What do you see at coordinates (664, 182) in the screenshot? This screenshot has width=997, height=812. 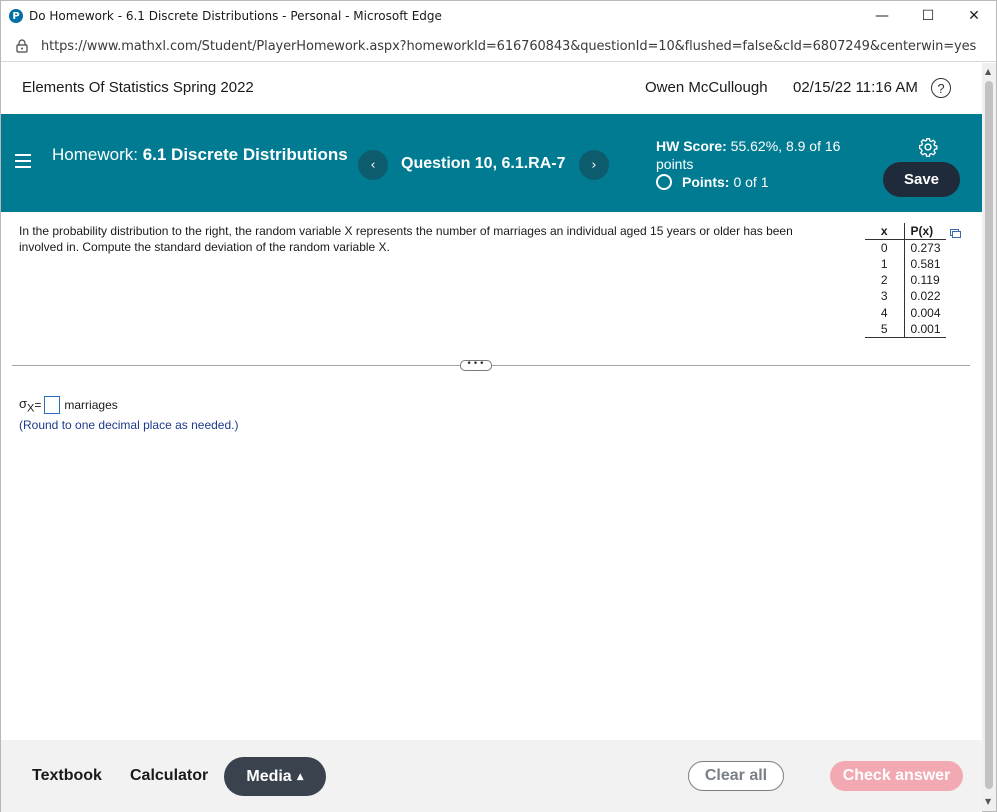 I see `points-status-circle-icon` at bounding box center [664, 182].